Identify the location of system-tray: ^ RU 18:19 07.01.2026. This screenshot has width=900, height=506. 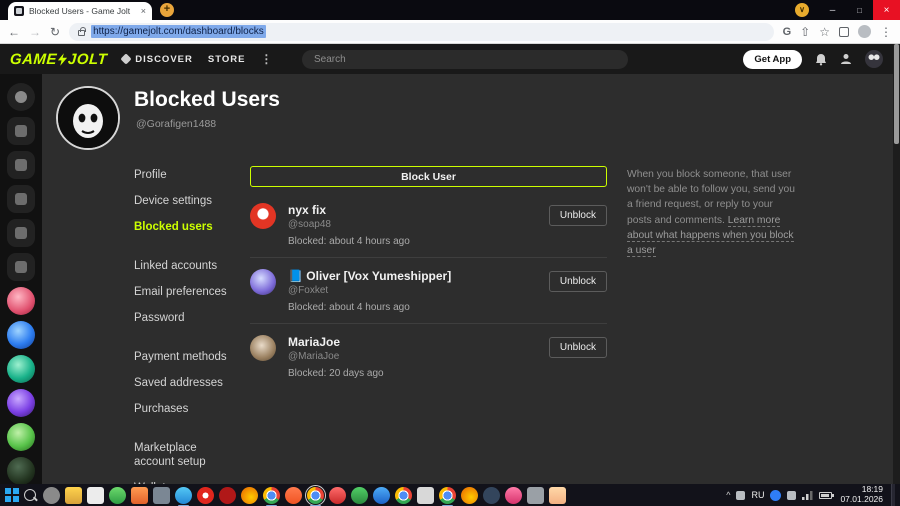
(810, 495).